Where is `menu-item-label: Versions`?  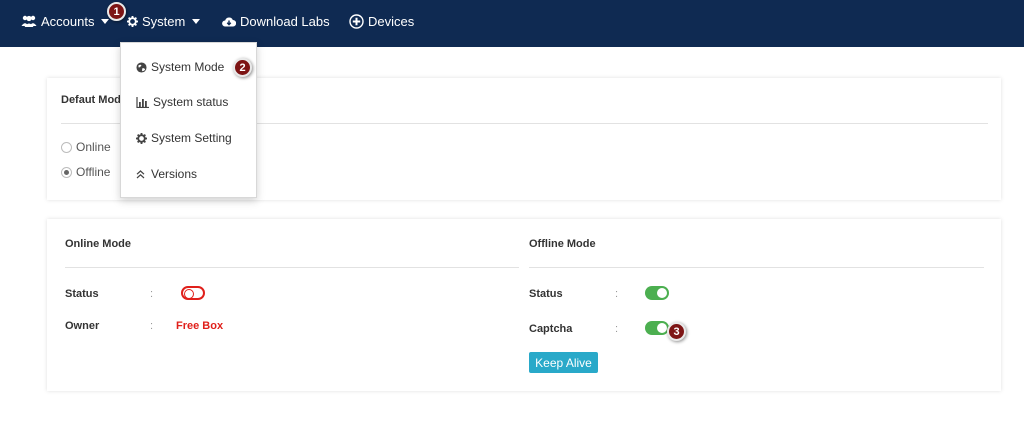
menu-item-label: Versions is located at coordinates (174, 174).